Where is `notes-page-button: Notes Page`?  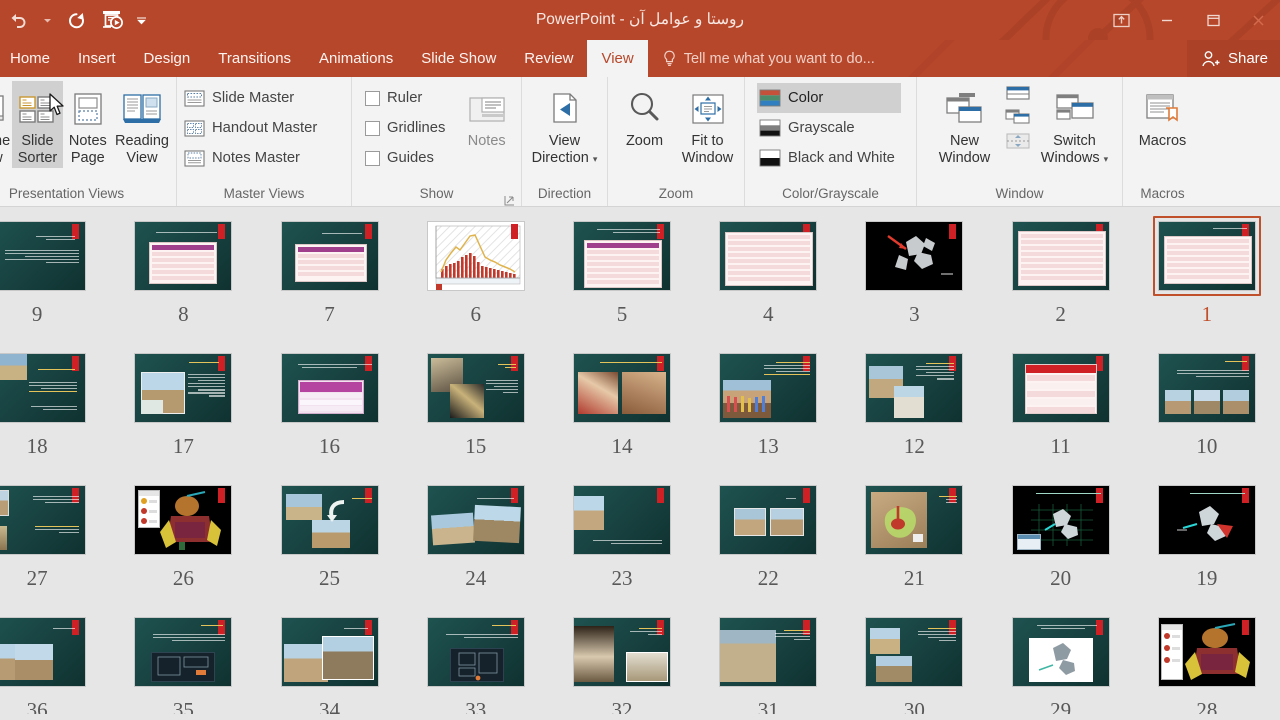 notes-page-button: Notes Page is located at coordinates (88, 124).